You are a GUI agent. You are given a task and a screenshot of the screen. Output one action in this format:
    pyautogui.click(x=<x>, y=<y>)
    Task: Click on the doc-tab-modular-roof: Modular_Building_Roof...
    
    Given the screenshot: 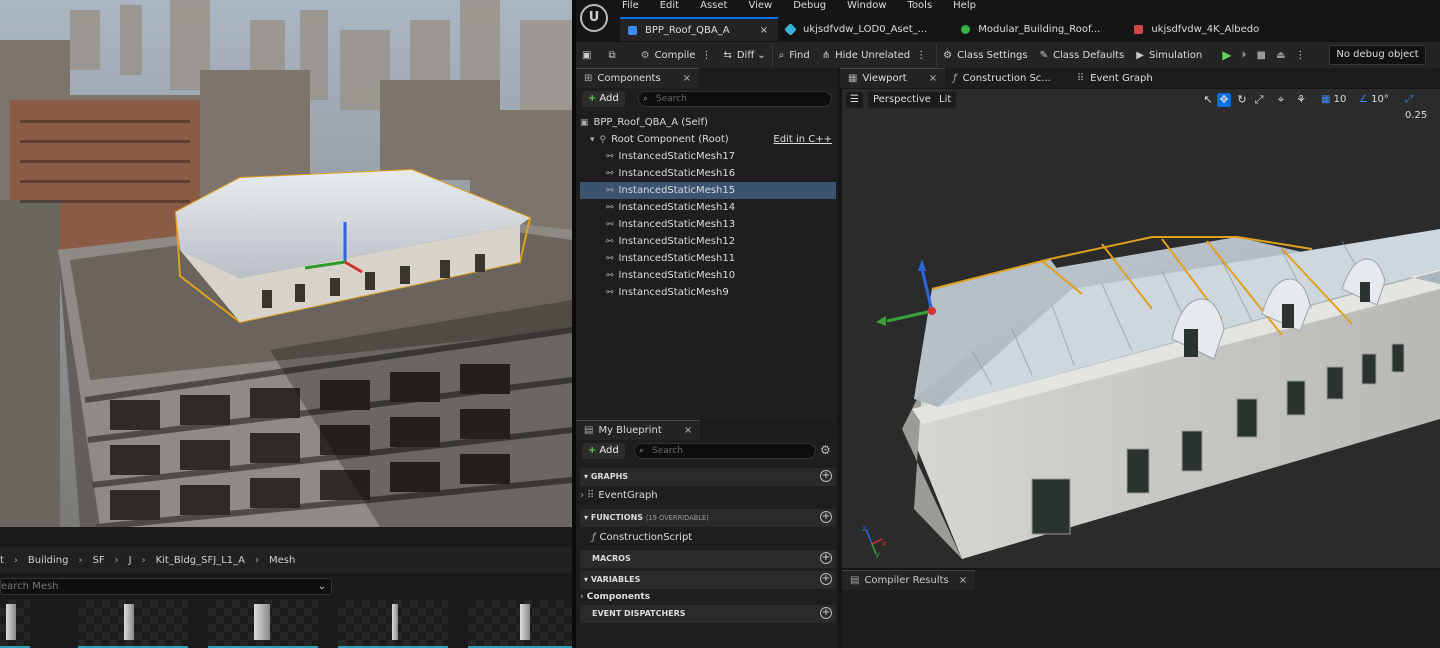 What is the action you would take?
    pyautogui.click(x=1031, y=29)
    